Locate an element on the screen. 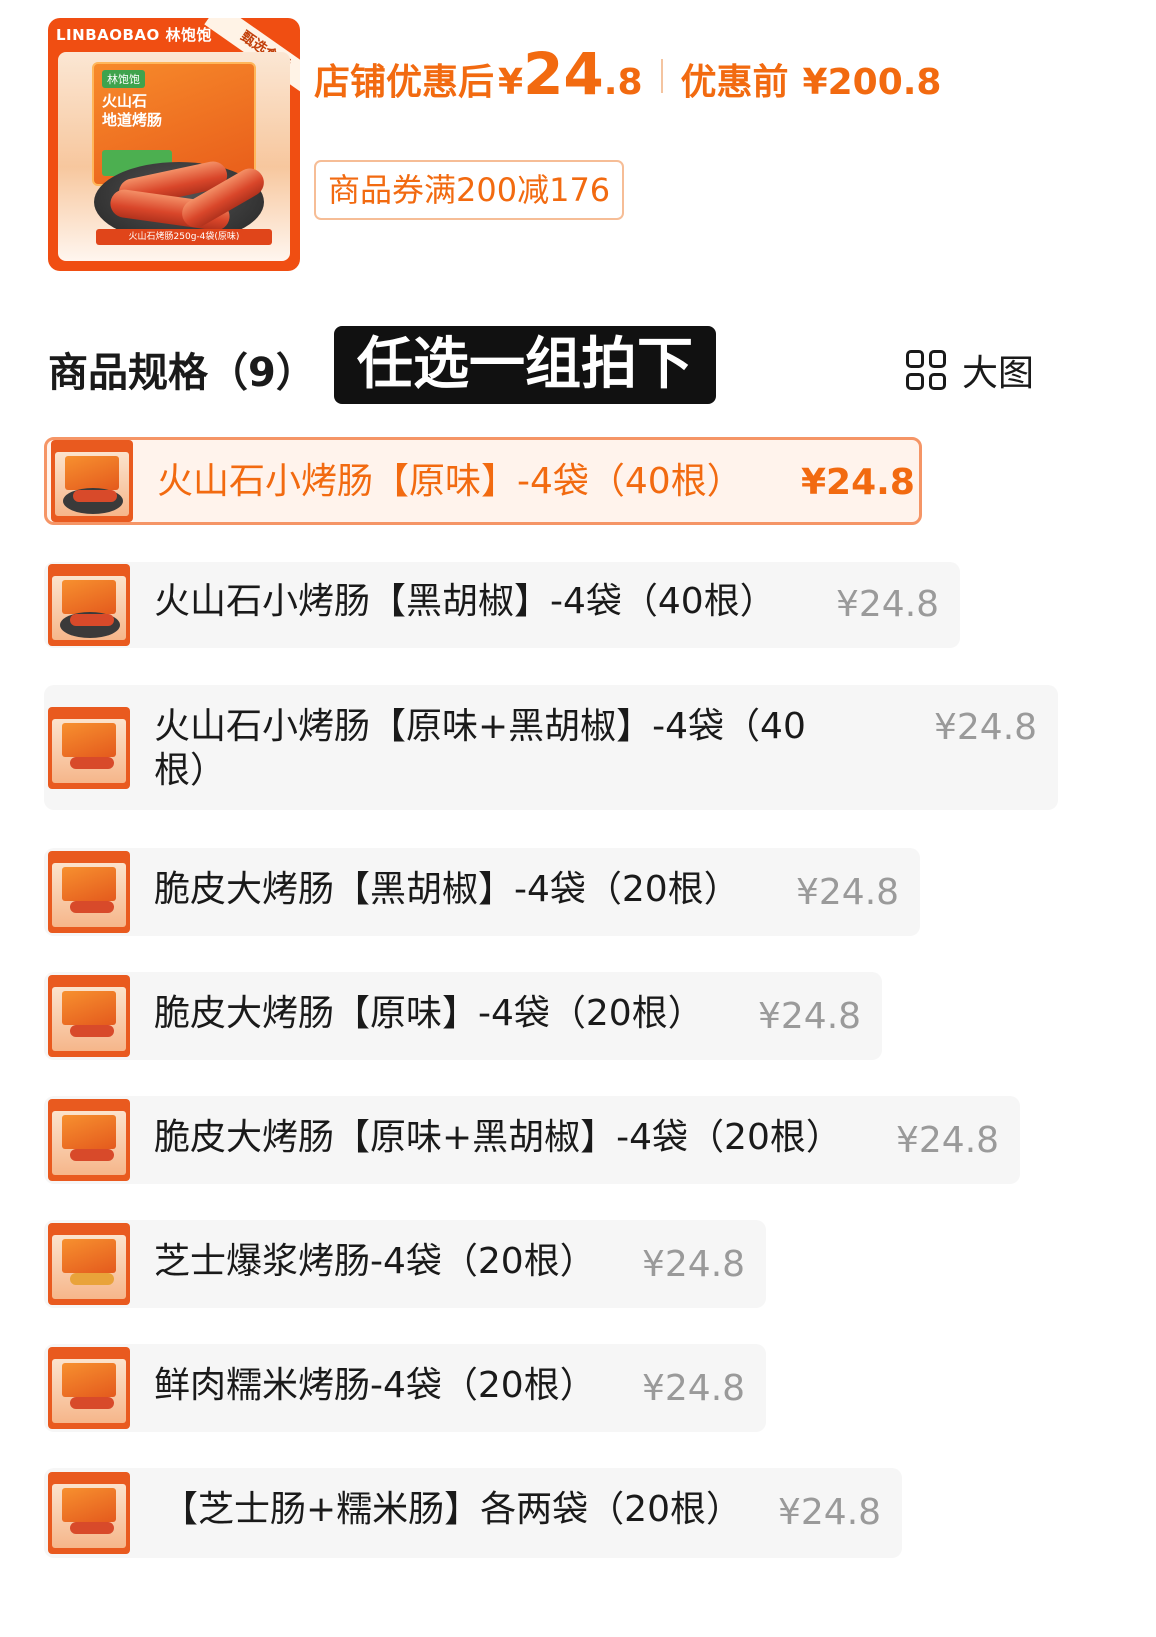 This screenshot has width=1156, height=1637. pack-tag: 林饱饱 is located at coordinates (123, 79).